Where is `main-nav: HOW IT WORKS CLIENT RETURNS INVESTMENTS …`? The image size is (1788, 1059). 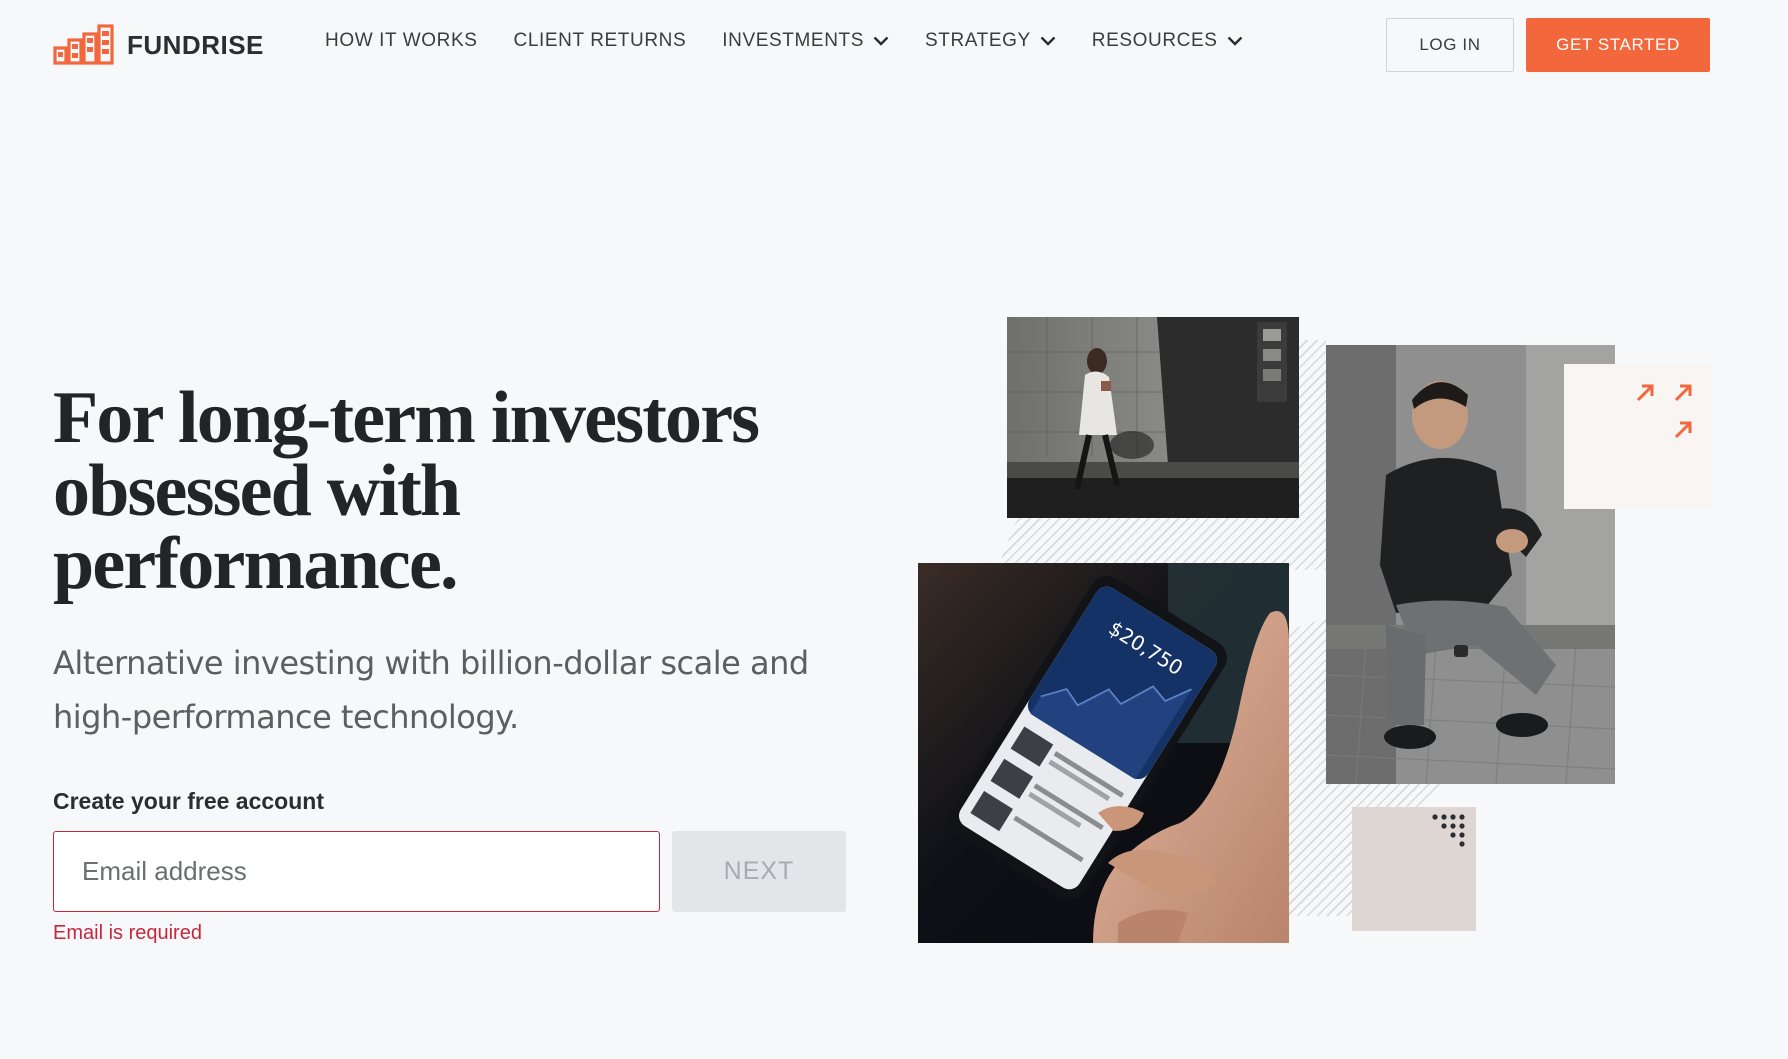
main-nav: HOW IT WORKS CLIENT RETURNS INVESTMENTS … is located at coordinates (802, 41).